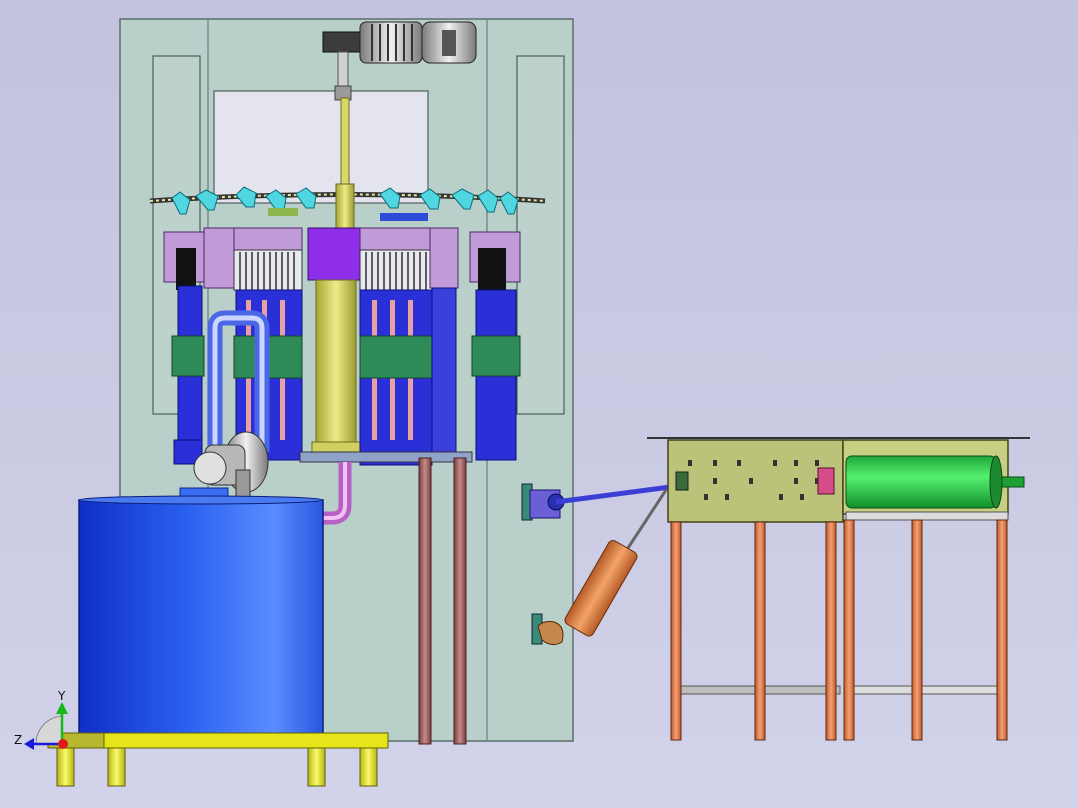 Image resolution: width=1078 pixels, height=808 pixels. I want to click on station-right-outer, so click(495, 346).